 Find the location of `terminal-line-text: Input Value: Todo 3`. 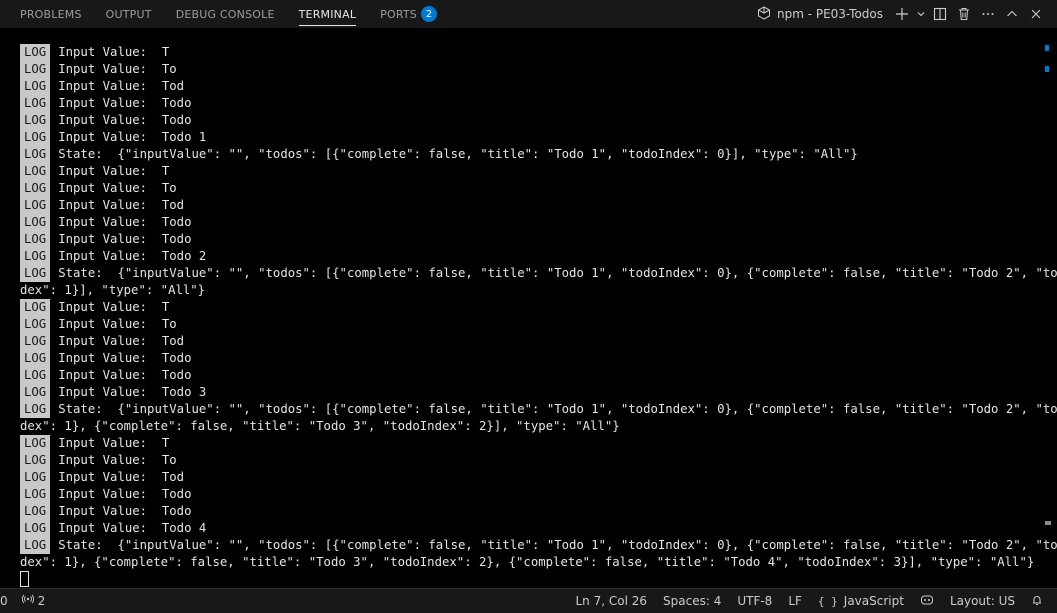

terminal-line-text: Input Value: Todo 3 is located at coordinates (132, 392).